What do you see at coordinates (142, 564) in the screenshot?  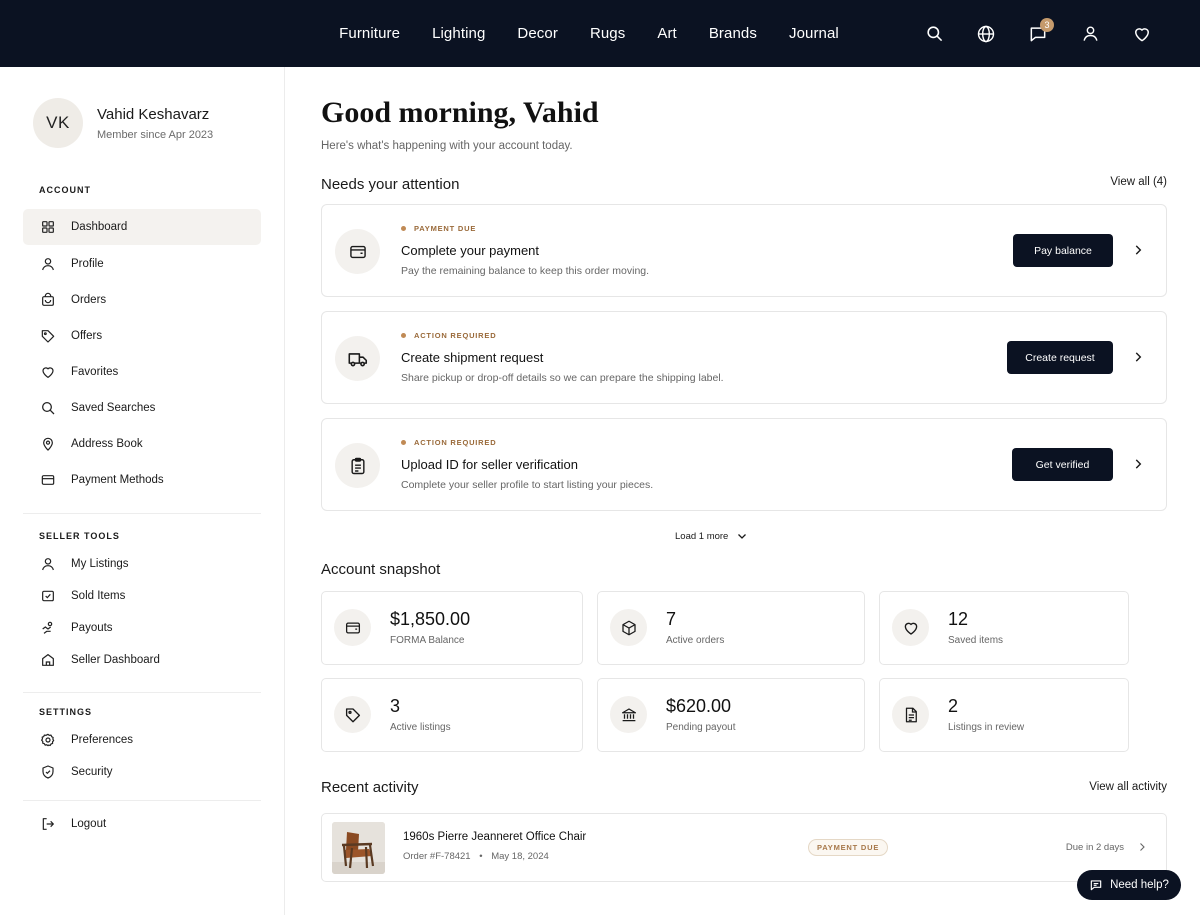 I see `sidebar-item-my-listings: My Listings` at bounding box center [142, 564].